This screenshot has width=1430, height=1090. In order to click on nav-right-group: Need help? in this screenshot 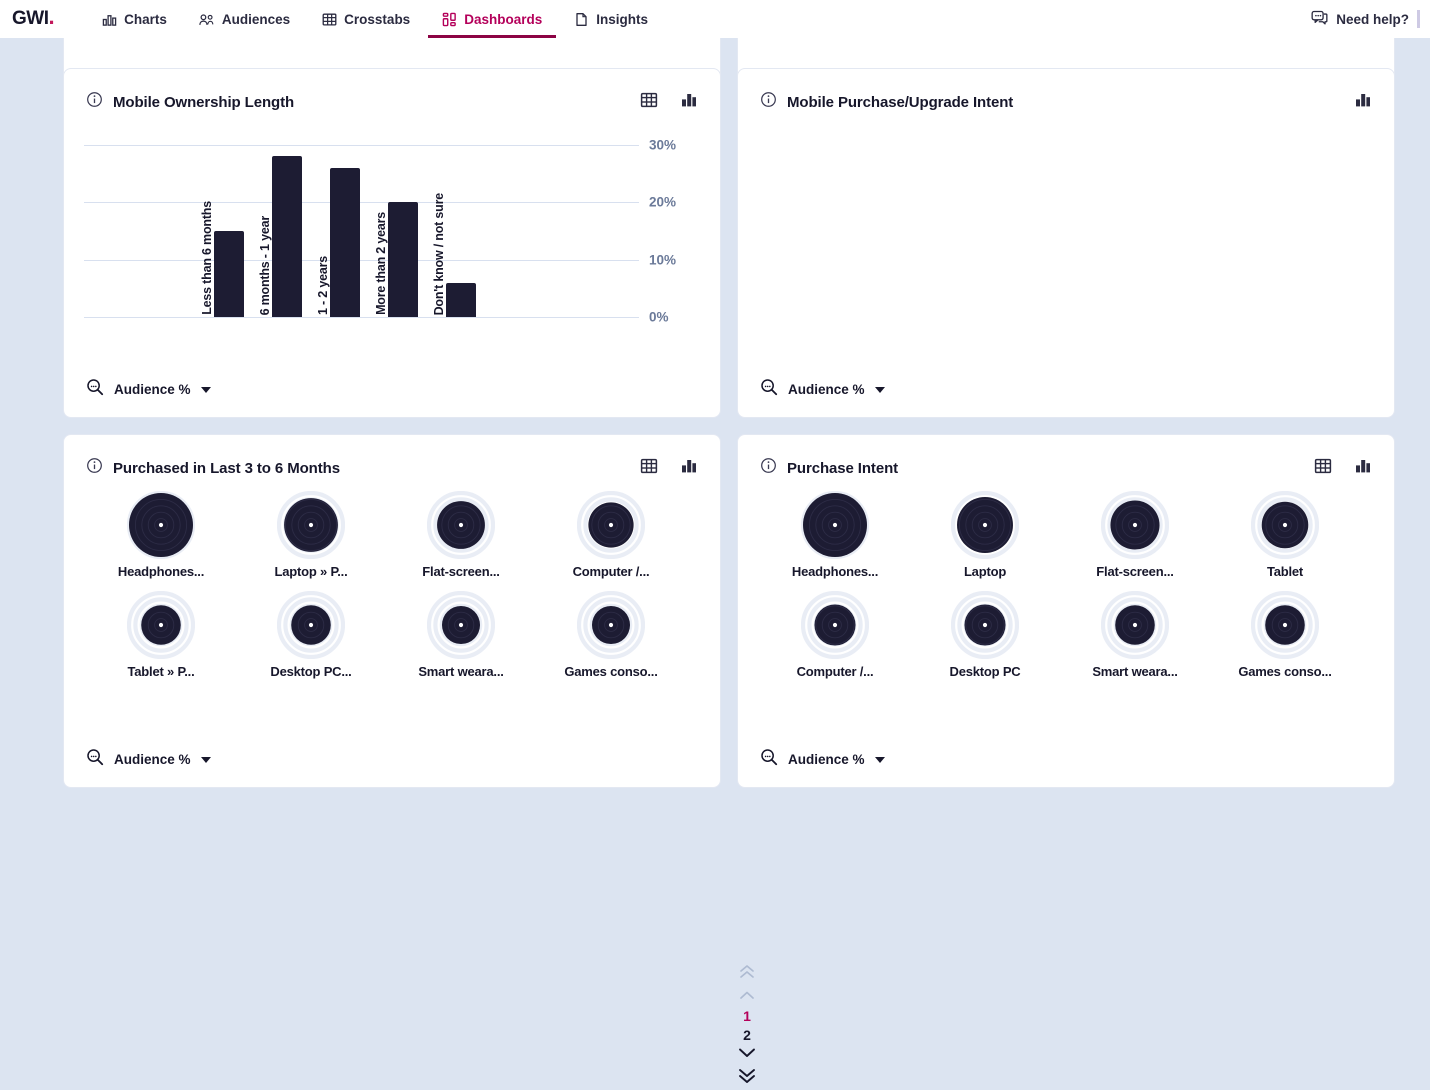, I will do `click(1365, 19)`.